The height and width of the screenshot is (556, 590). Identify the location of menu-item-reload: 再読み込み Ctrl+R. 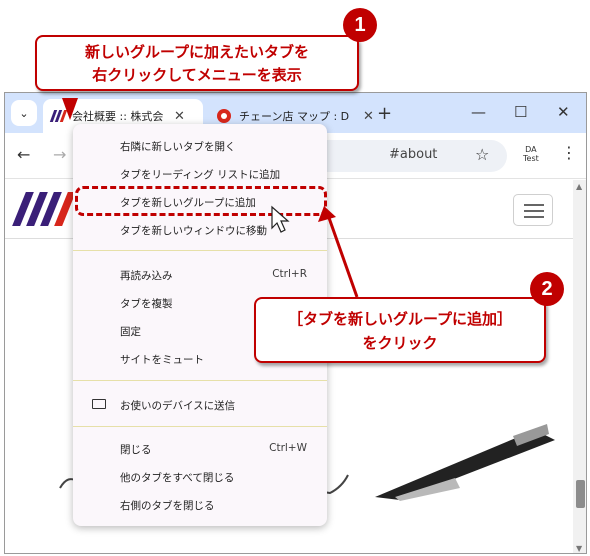
(200, 275).